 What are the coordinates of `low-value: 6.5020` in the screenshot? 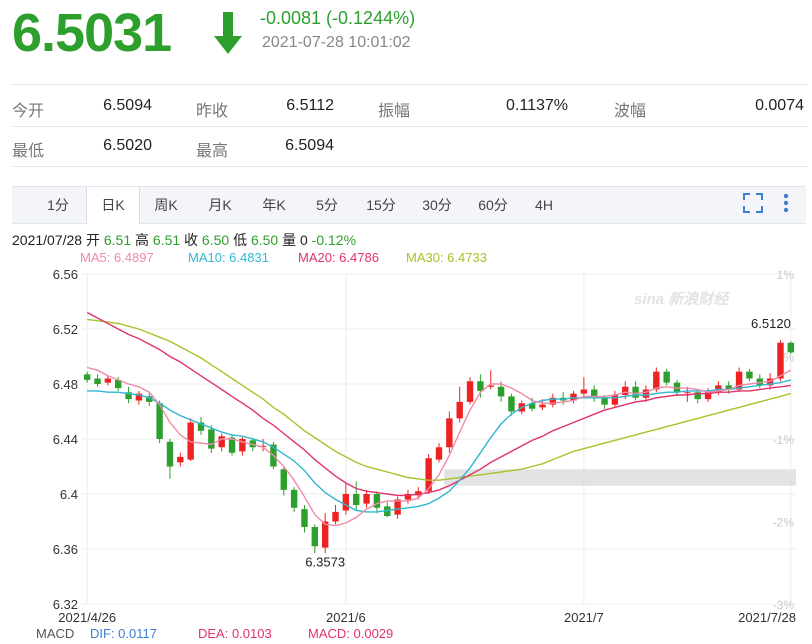 It's located at (127, 145).